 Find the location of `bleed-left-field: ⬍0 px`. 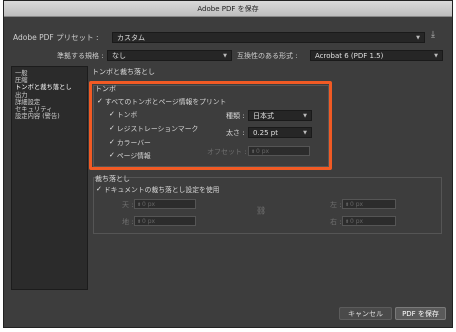

bleed-left-field: ⬍0 px is located at coordinates (369, 204).